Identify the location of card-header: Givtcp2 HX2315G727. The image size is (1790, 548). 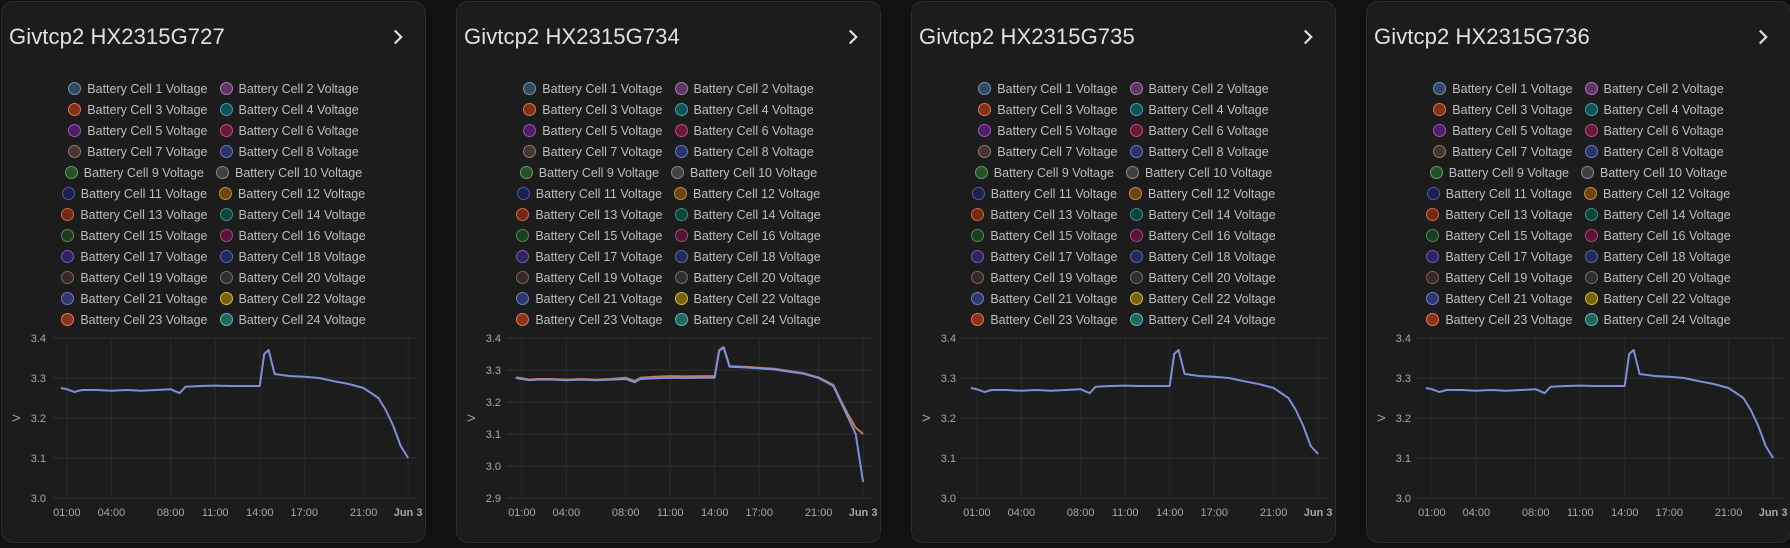
(213, 37).